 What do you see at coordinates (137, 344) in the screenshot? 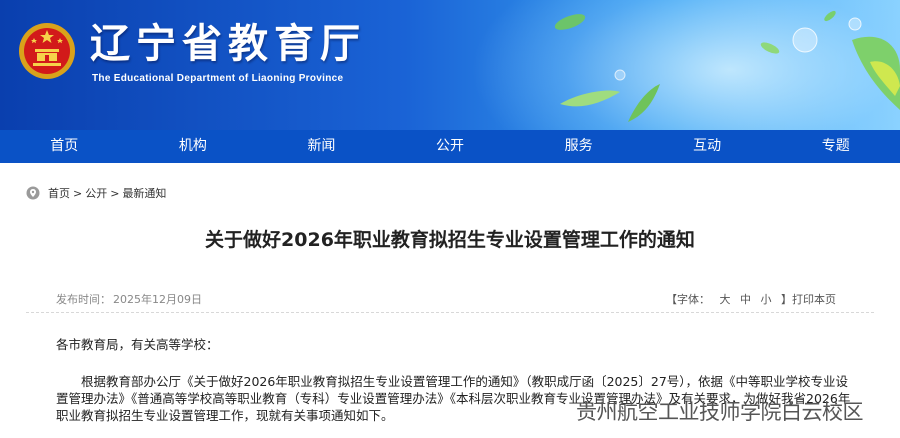
I see `article-salutation: 各市教育局，有关高等学校：` at bounding box center [137, 344].